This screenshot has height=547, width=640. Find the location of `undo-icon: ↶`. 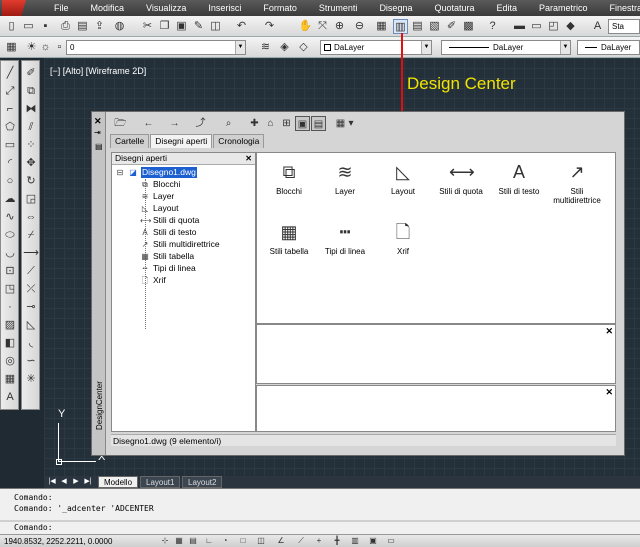

undo-icon: ↶ is located at coordinates (241, 26).